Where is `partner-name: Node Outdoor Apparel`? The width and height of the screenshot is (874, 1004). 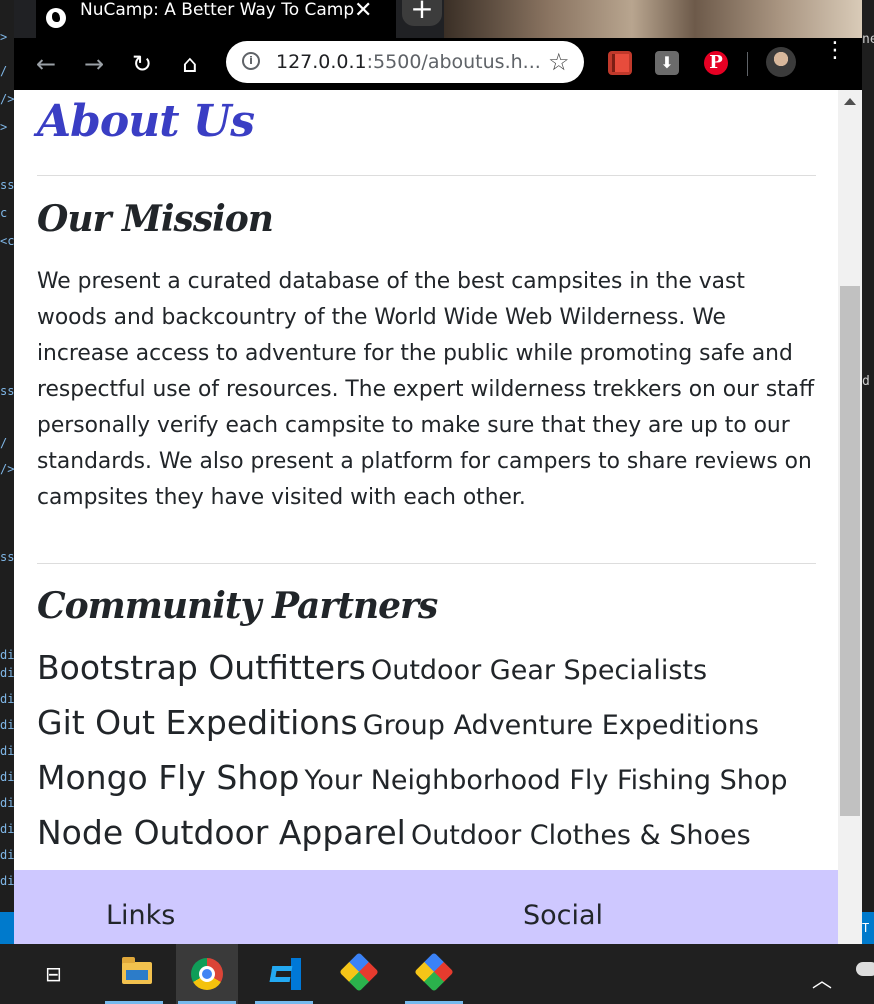 partner-name: Node Outdoor Apparel is located at coordinates (221, 832).